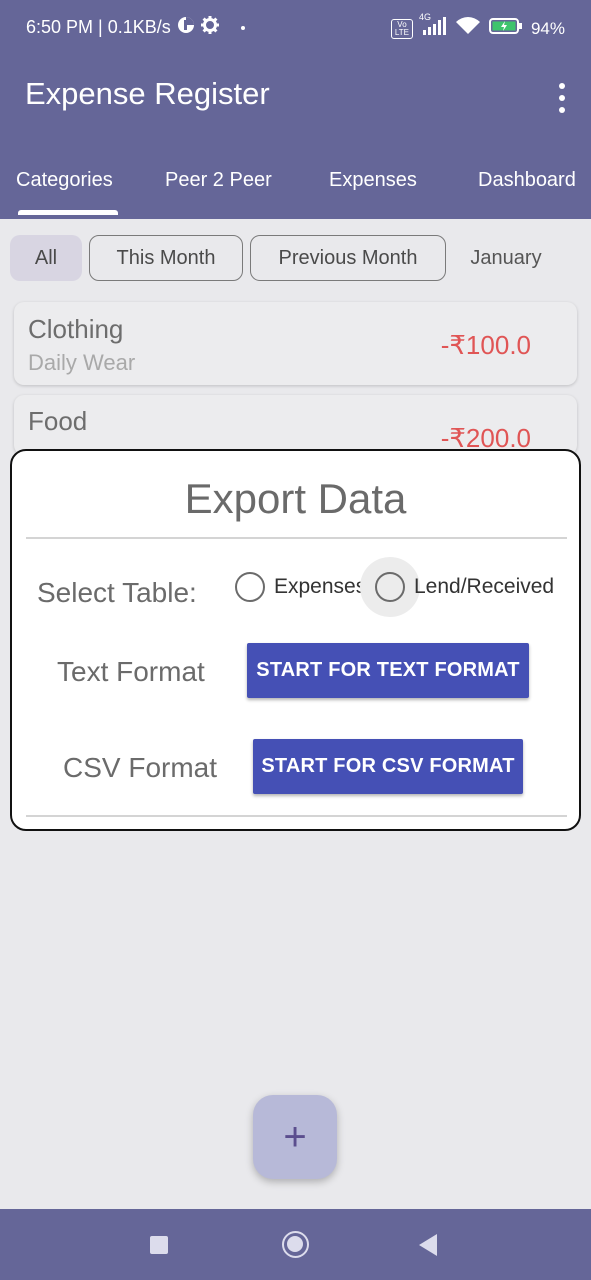 The width and height of the screenshot is (591, 1280). Describe the element at coordinates (209, 27) in the screenshot. I see `settings-icon` at that location.